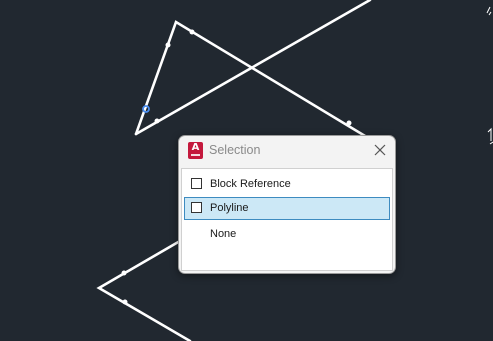  I want to click on close-button, so click(380, 150).